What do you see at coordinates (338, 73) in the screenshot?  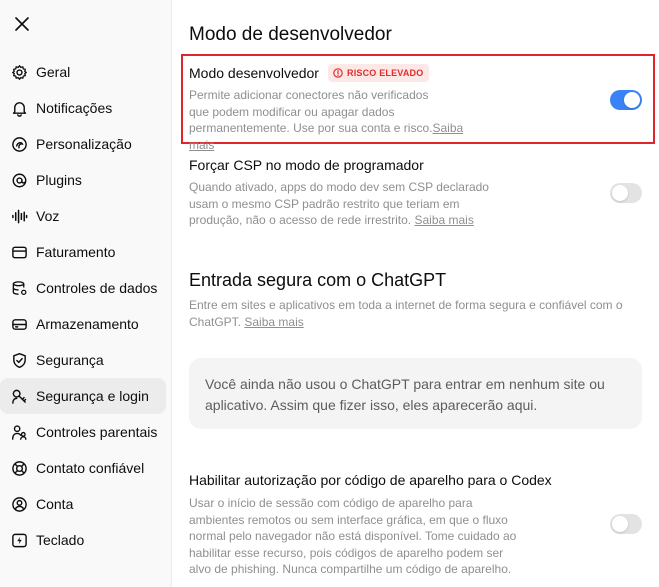 I see `warning-icon` at bounding box center [338, 73].